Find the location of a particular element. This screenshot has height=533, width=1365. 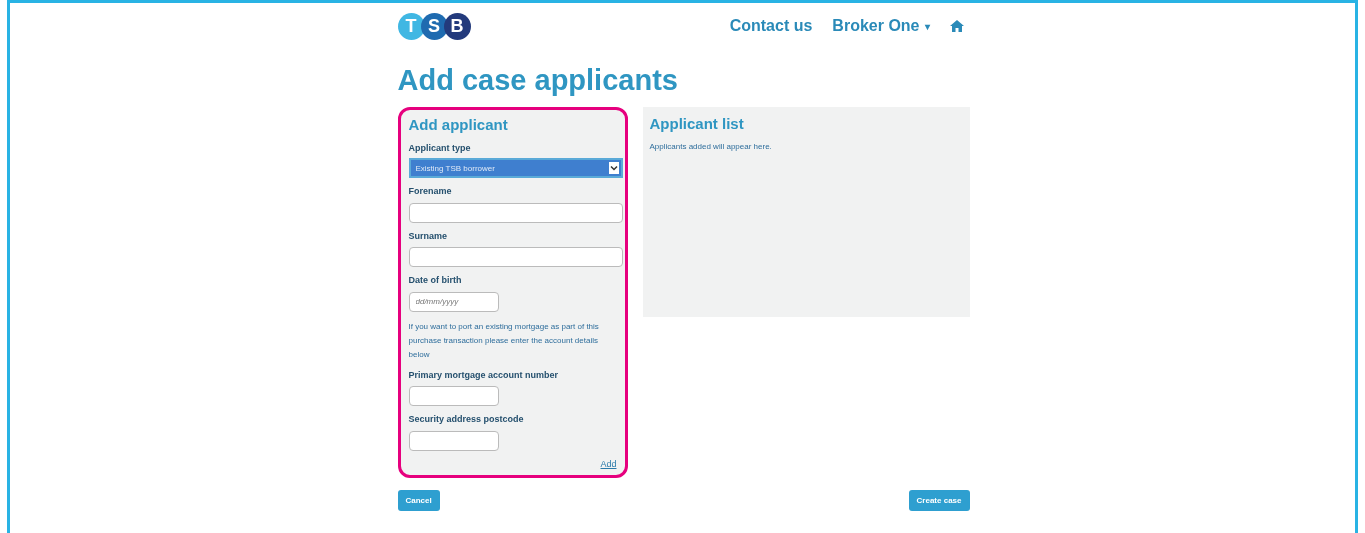

add-link: Add is located at coordinates (608, 463).